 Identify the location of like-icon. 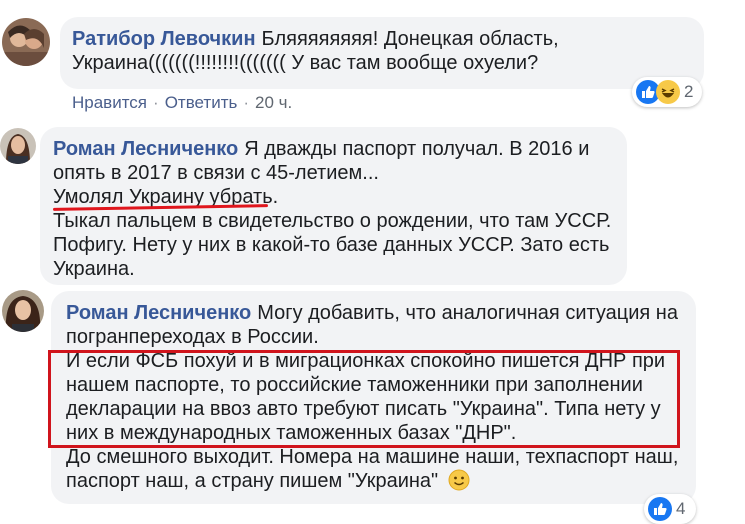
(660, 509).